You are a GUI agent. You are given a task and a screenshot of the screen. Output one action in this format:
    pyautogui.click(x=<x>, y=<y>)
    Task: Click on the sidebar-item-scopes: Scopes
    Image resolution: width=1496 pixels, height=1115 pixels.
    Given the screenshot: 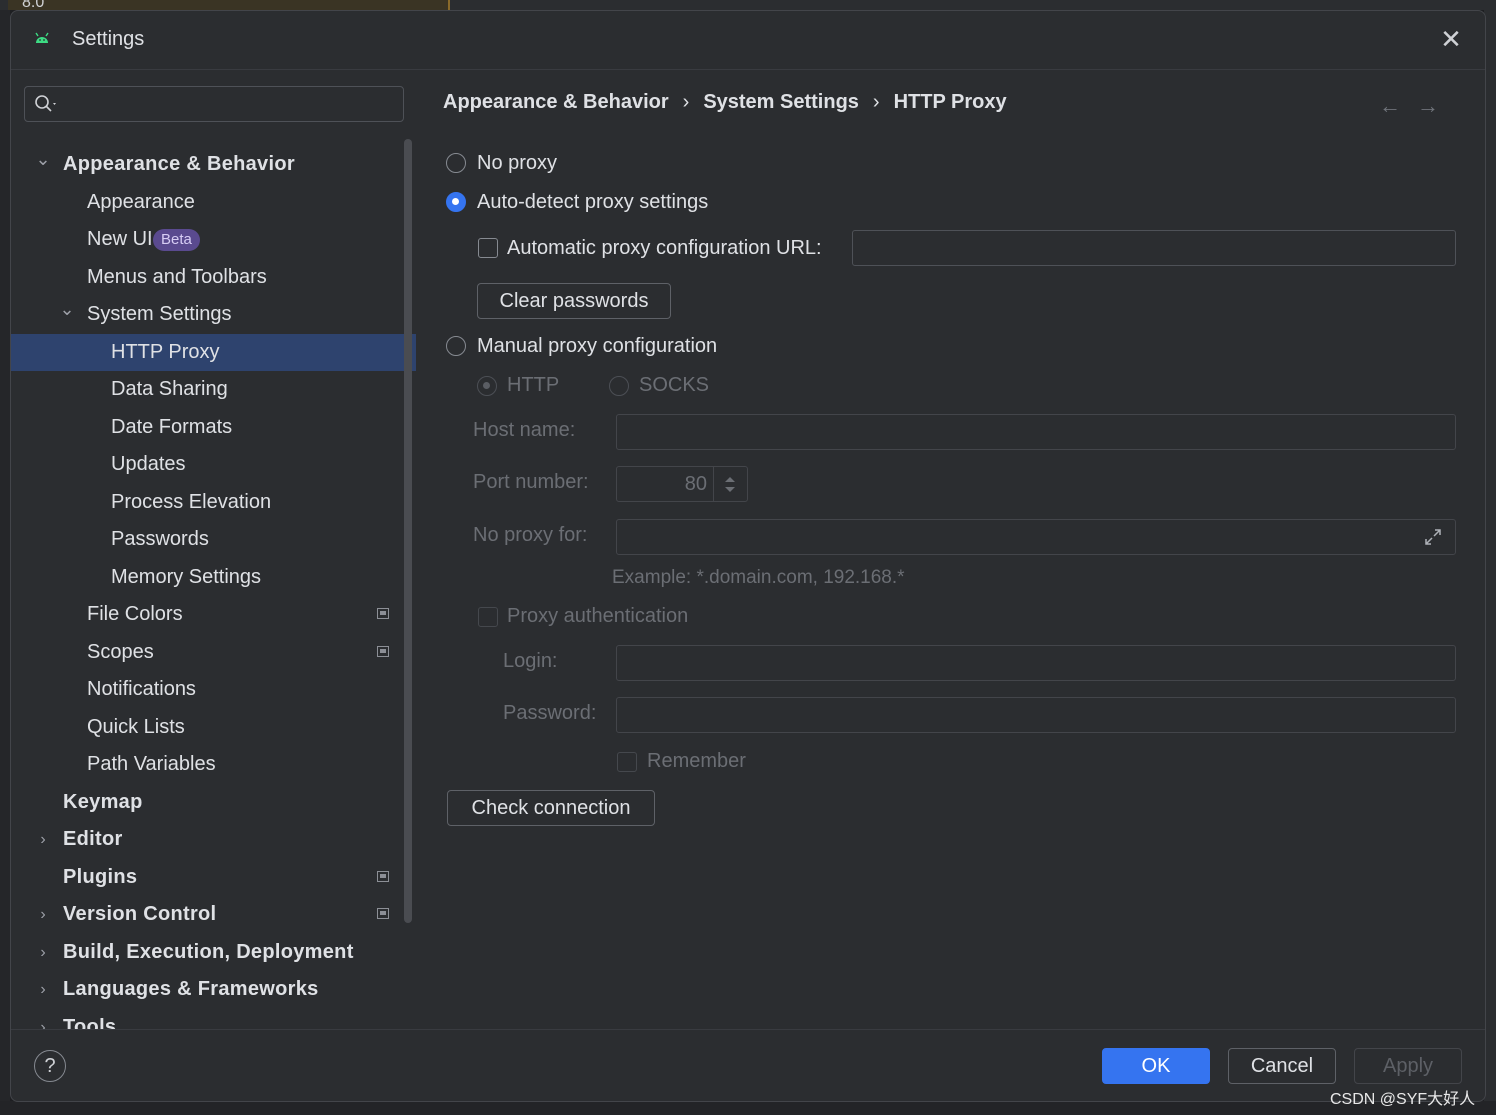 What is the action you would take?
    pyautogui.click(x=213, y=652)
    